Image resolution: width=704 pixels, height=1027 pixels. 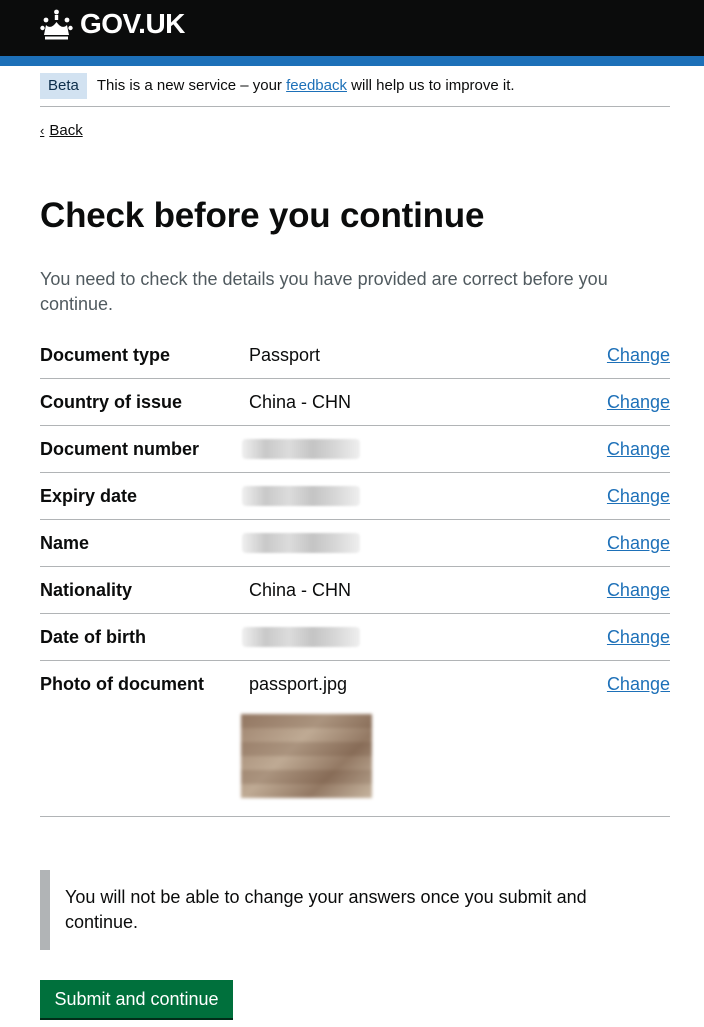 I want to click on chevron-left-icon: ‹, so click(x=42, y=130).